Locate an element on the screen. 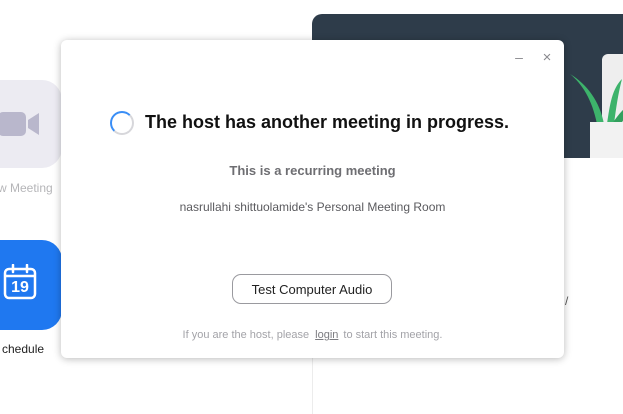  close-button: × is located at coordinates (547, 57).